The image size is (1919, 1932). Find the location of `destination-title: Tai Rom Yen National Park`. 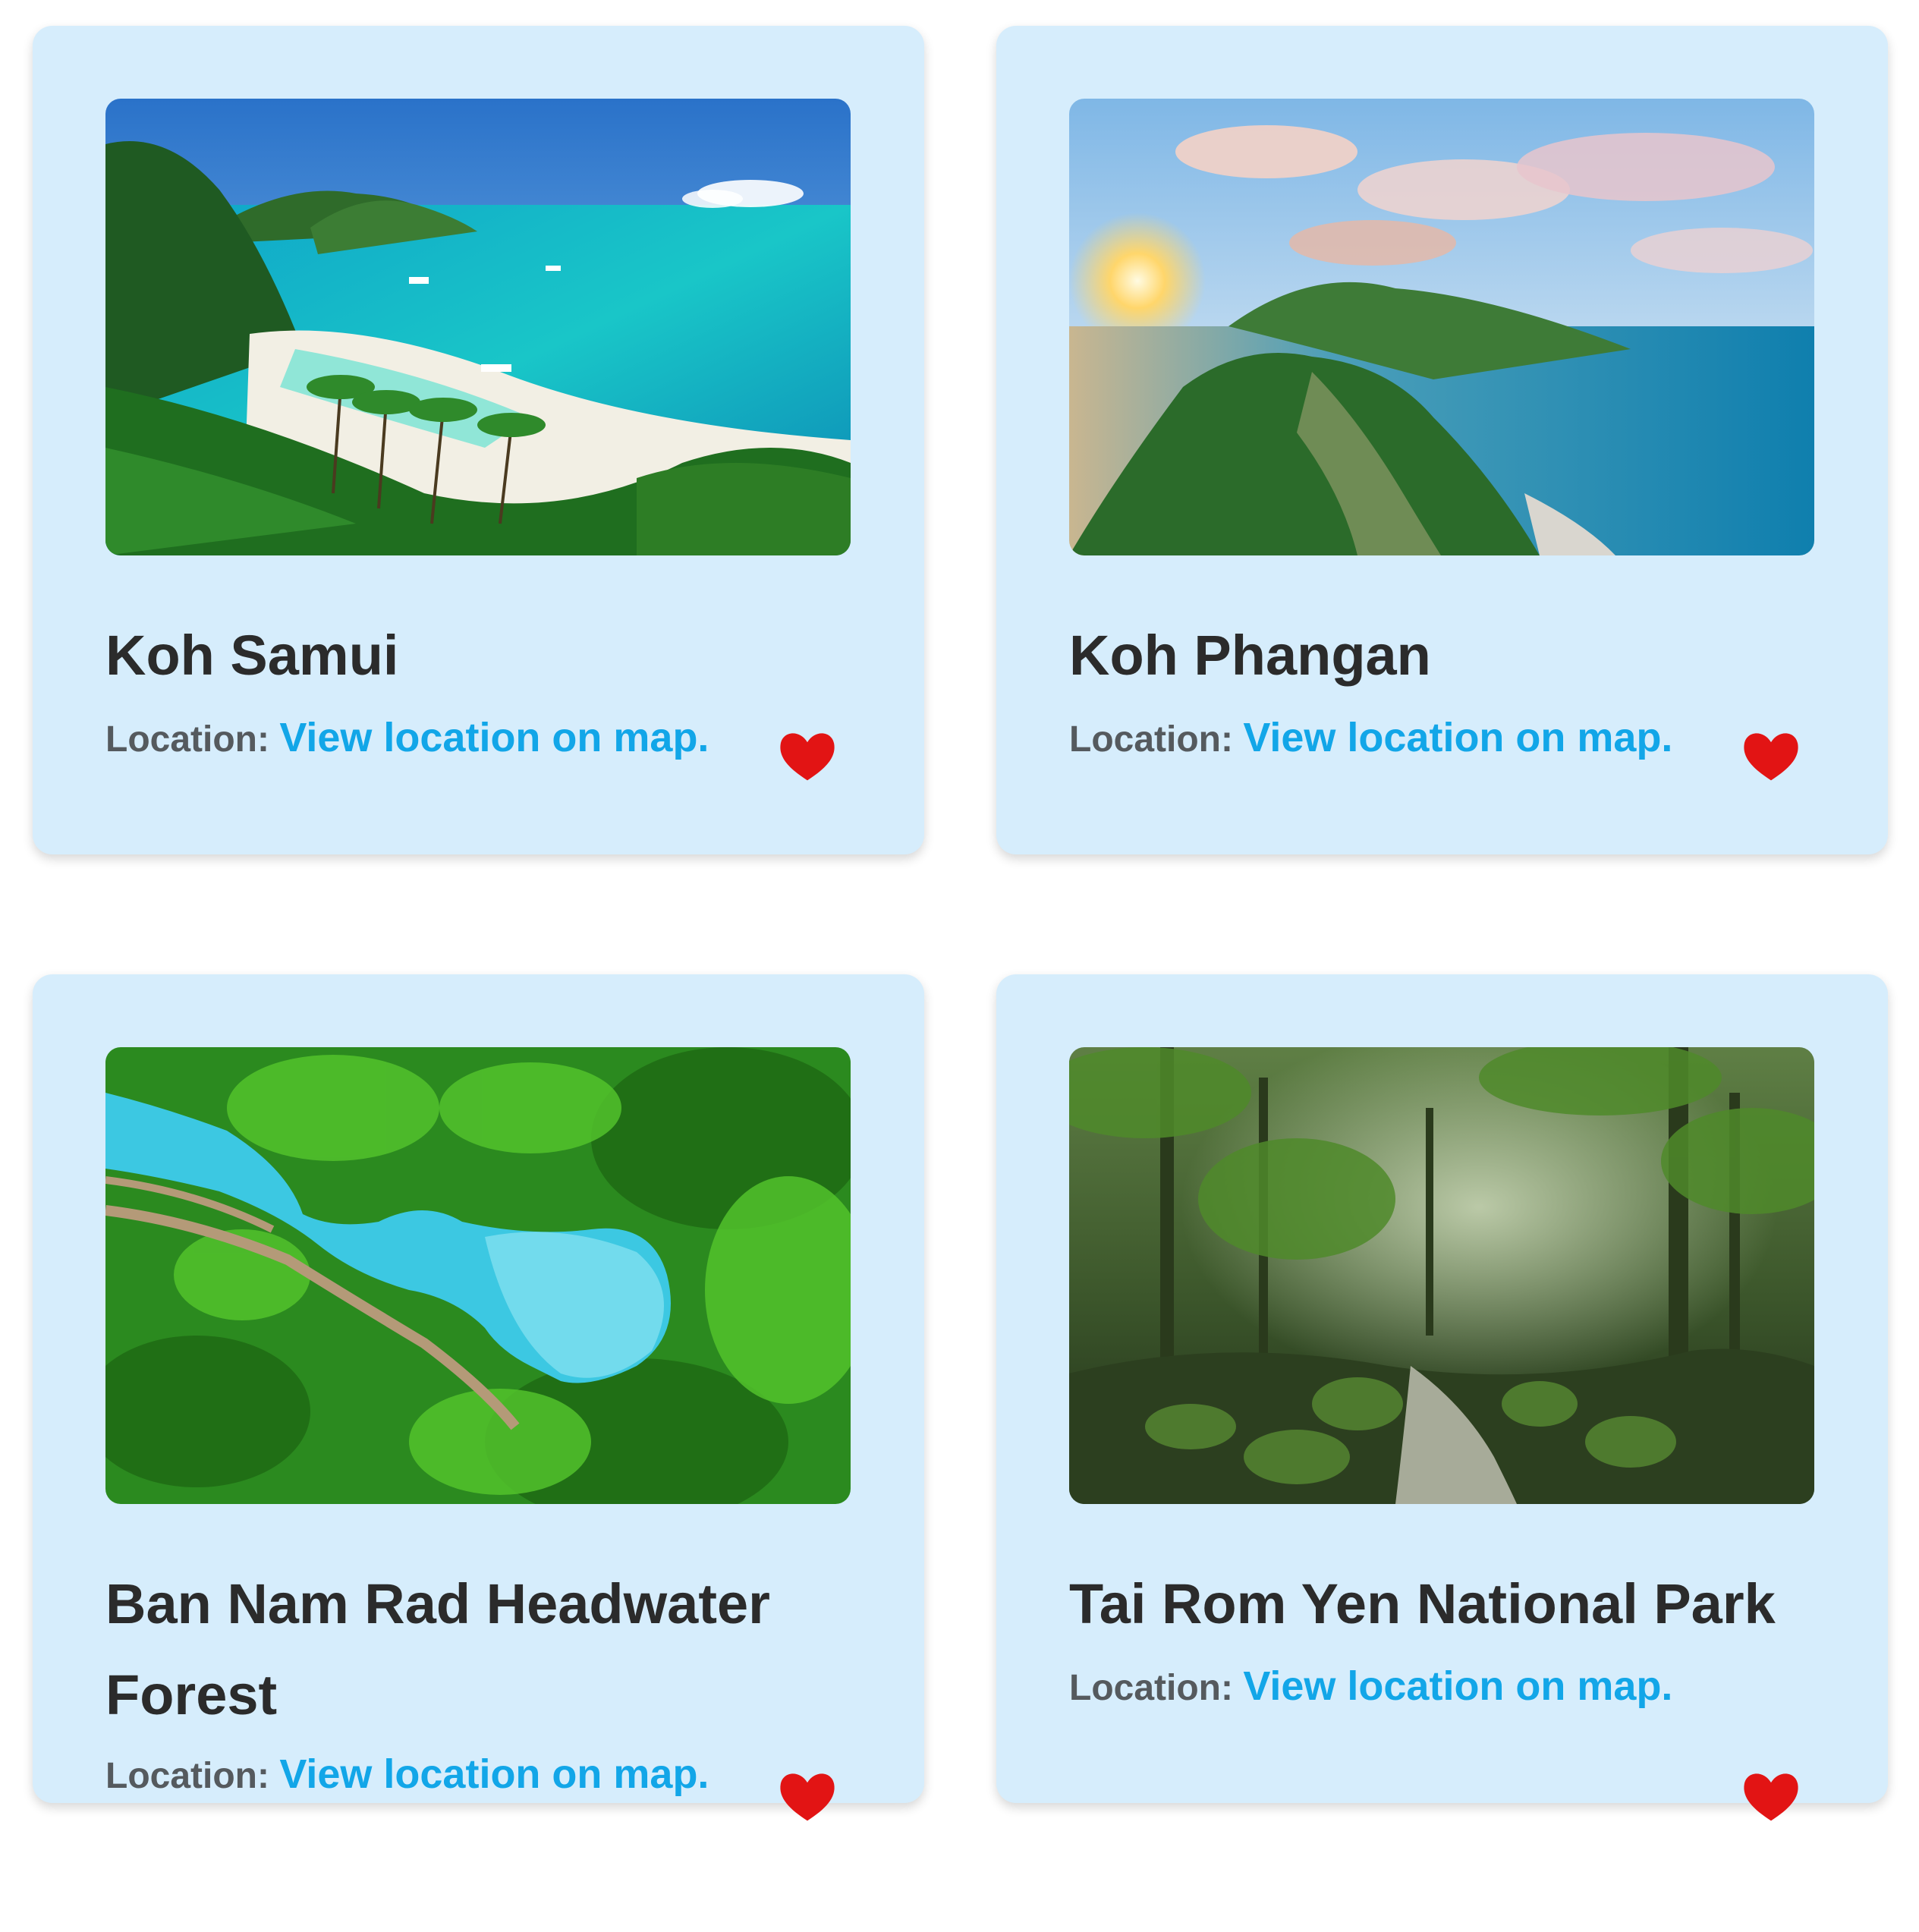

destination-title: Tai Rom Yen National Park is located at coordinates (1422, 1603).